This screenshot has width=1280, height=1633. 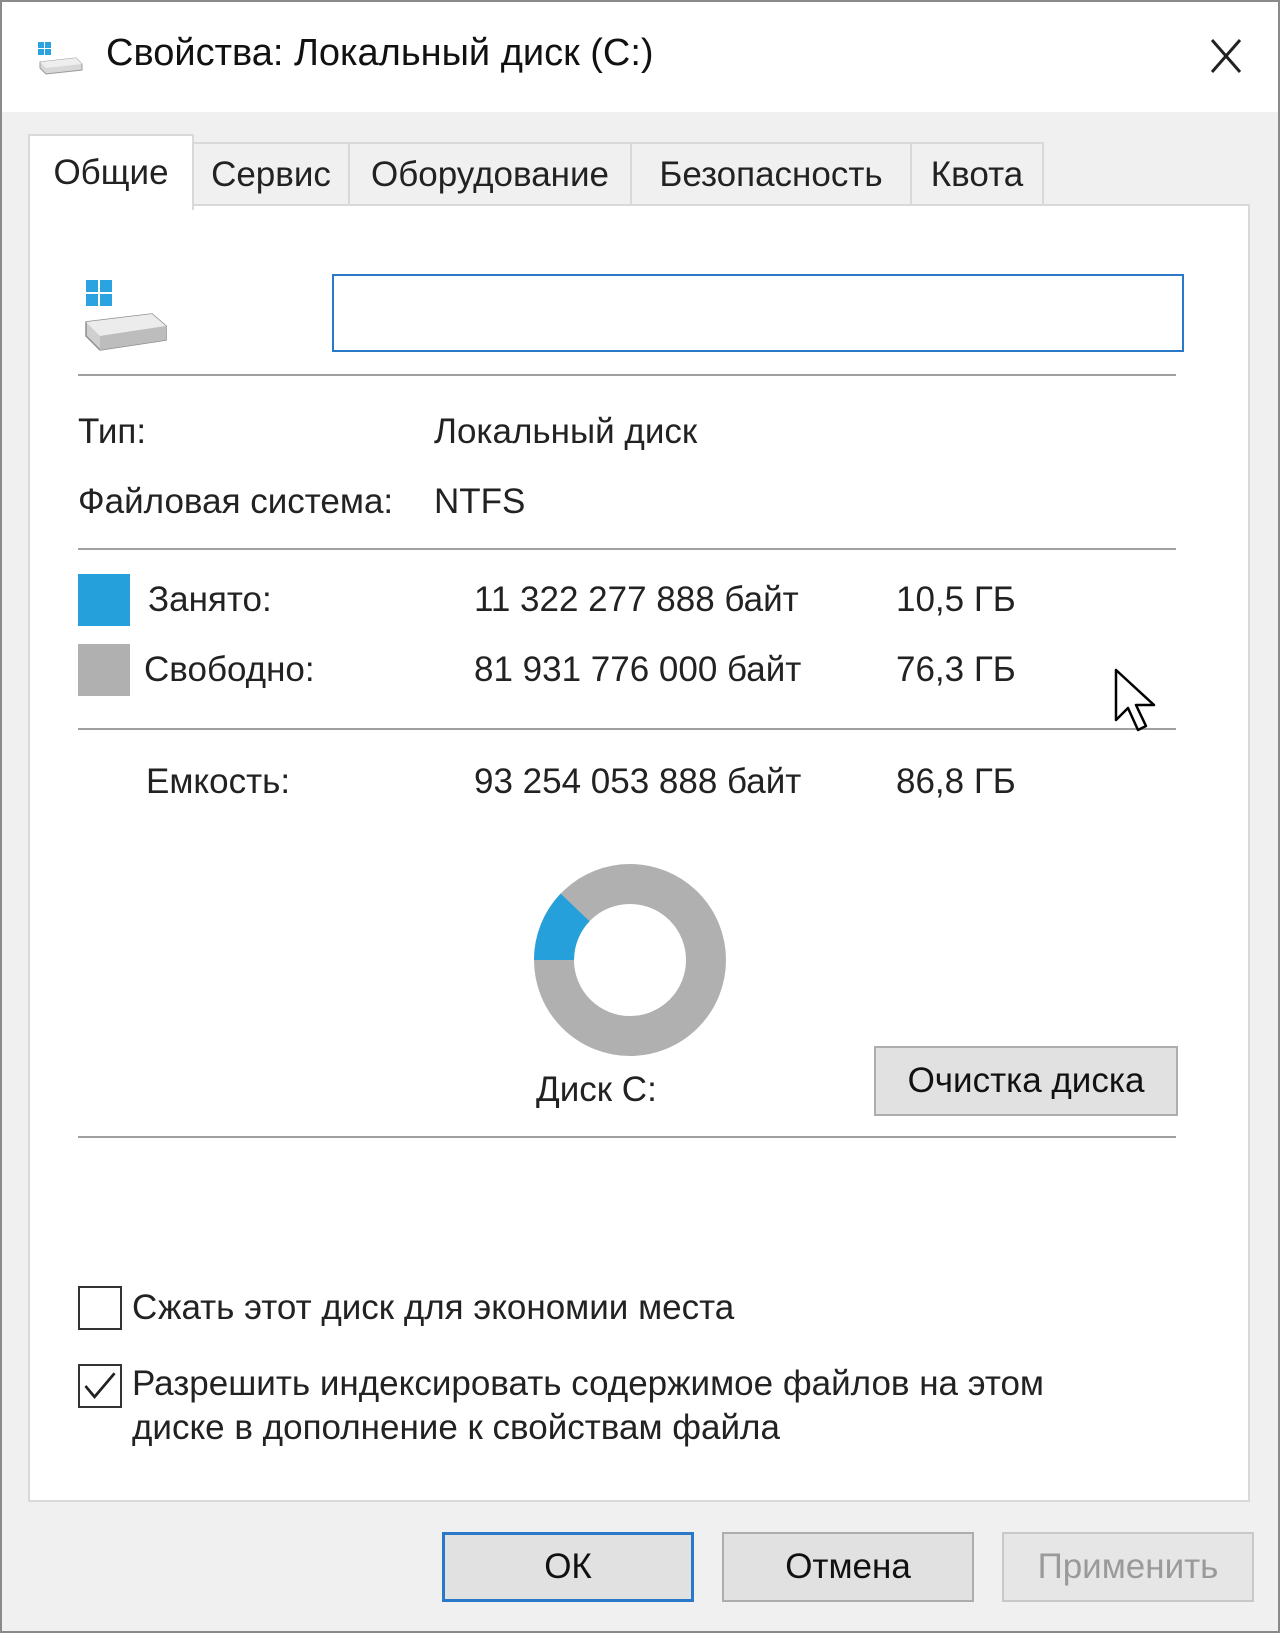 I want to click on tab-quota: Квота, so click(x=977, y=174).